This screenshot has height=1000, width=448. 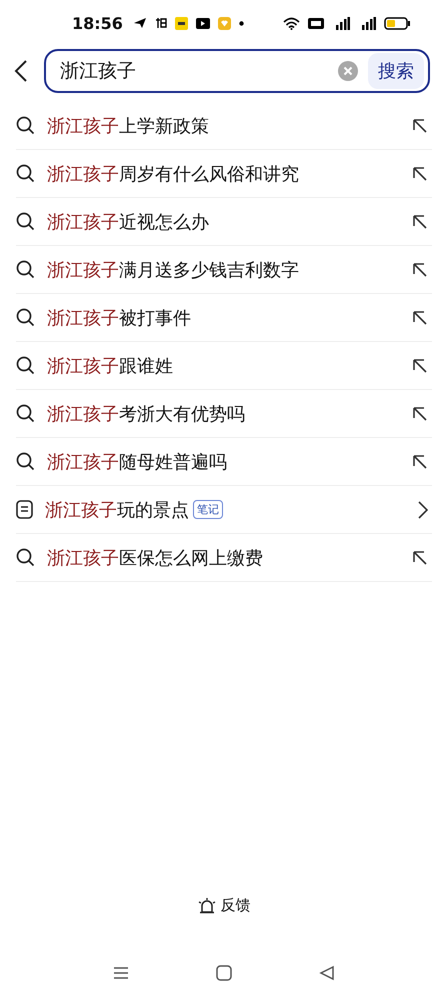 I want to click on feedback-icon, so click(x=207, y=905).